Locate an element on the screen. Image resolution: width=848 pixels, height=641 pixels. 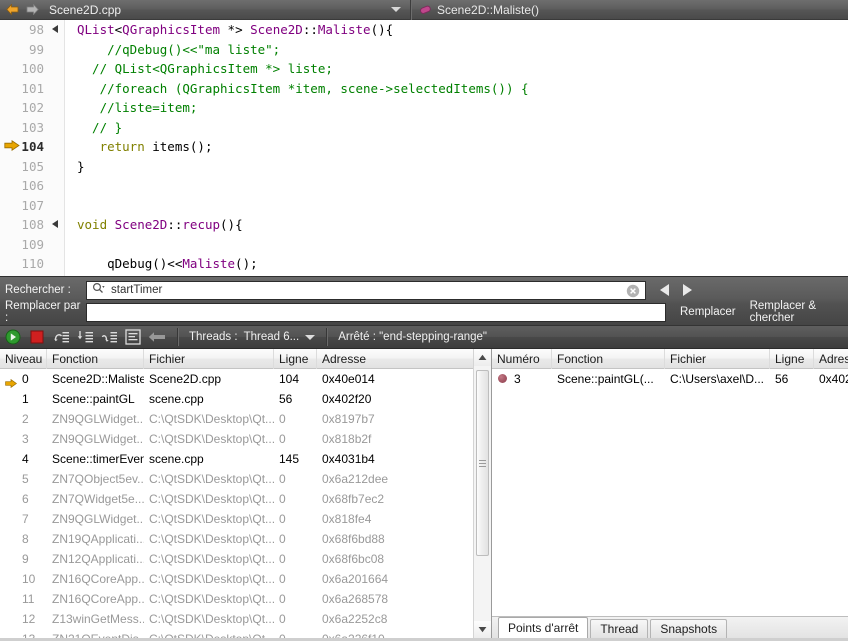
continue-icon is located at coordinates (13, 337).